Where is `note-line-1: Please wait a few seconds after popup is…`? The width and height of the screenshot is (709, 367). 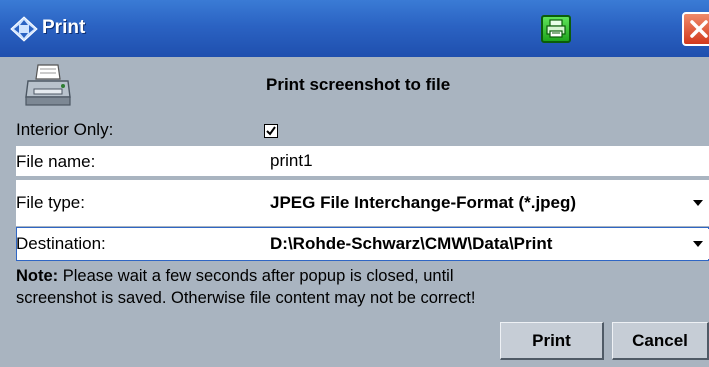
note-line-1: Please wait a few seconds after popup is… is located at coordinates (256, 276).